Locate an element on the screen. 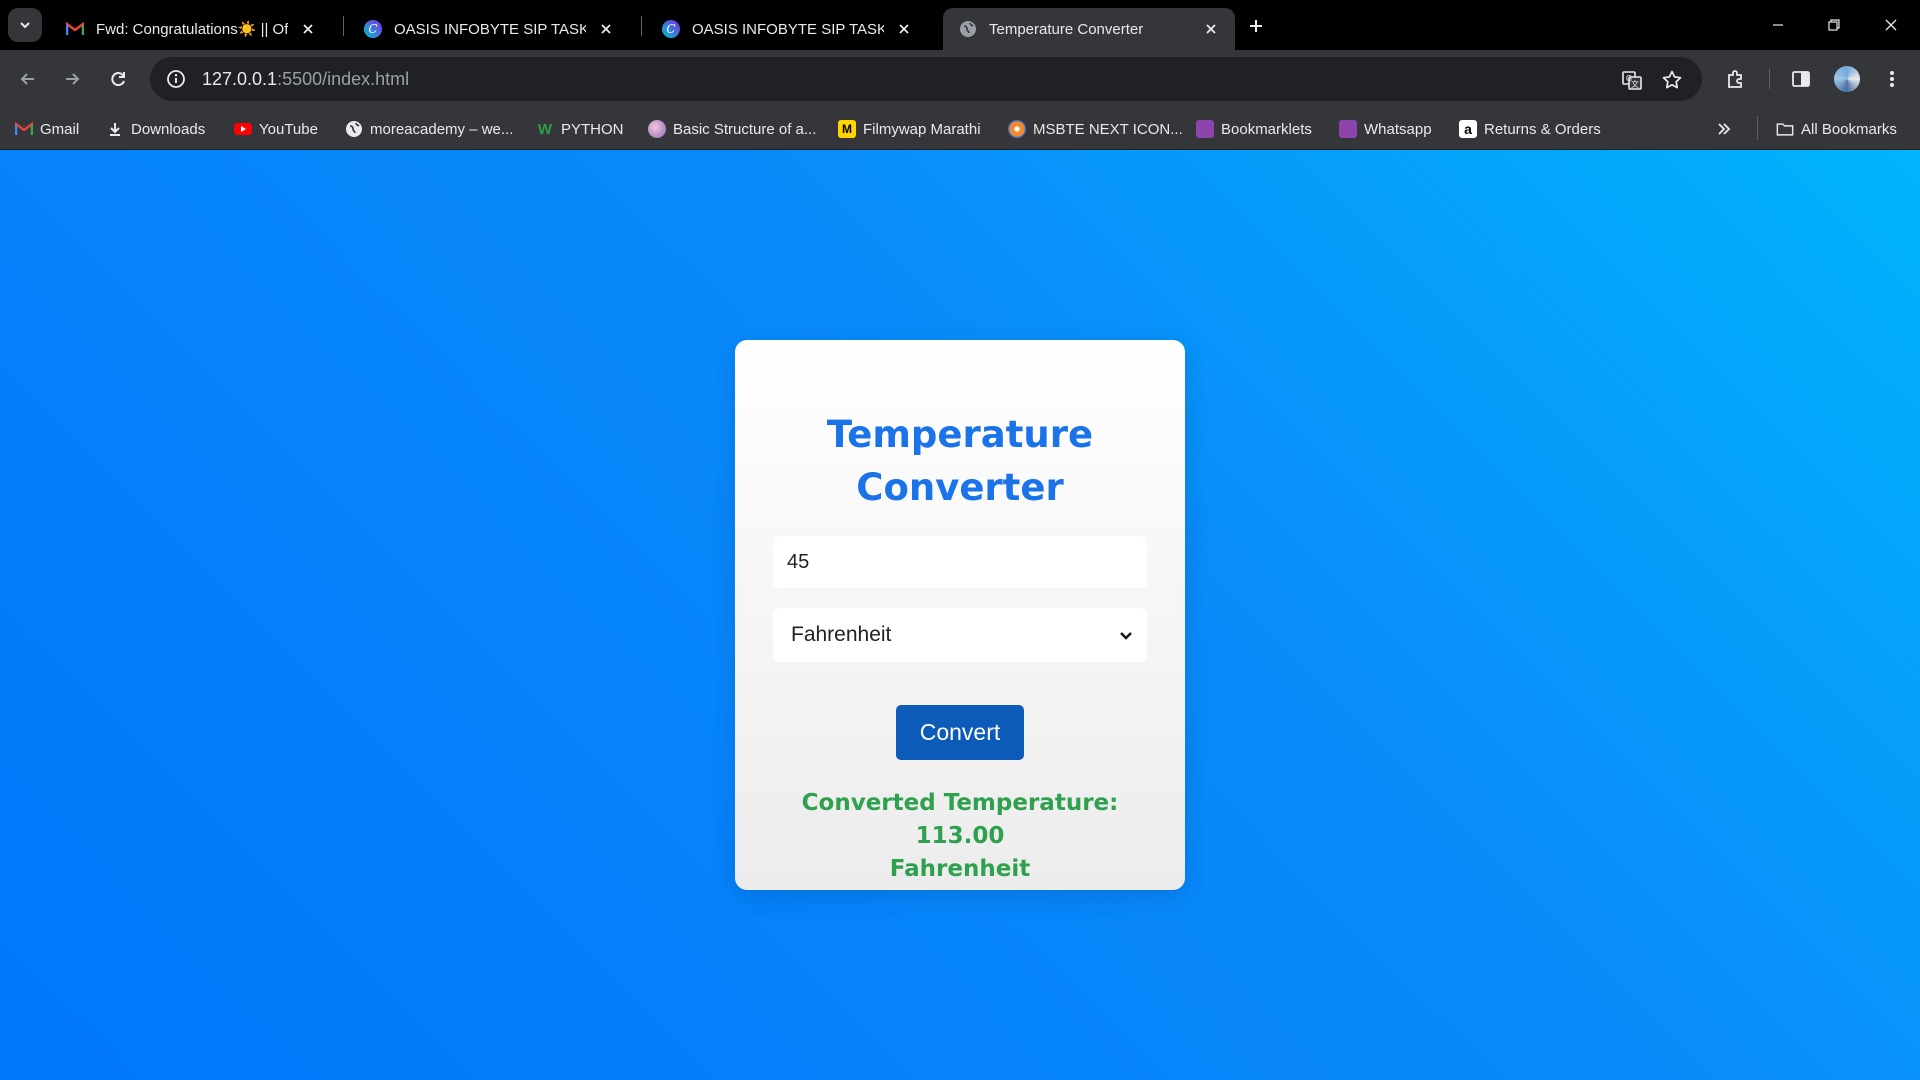 This screenshot has width=1920, height=1080. bookmark-youtube: YouTube is located at coordinates (276, 129).